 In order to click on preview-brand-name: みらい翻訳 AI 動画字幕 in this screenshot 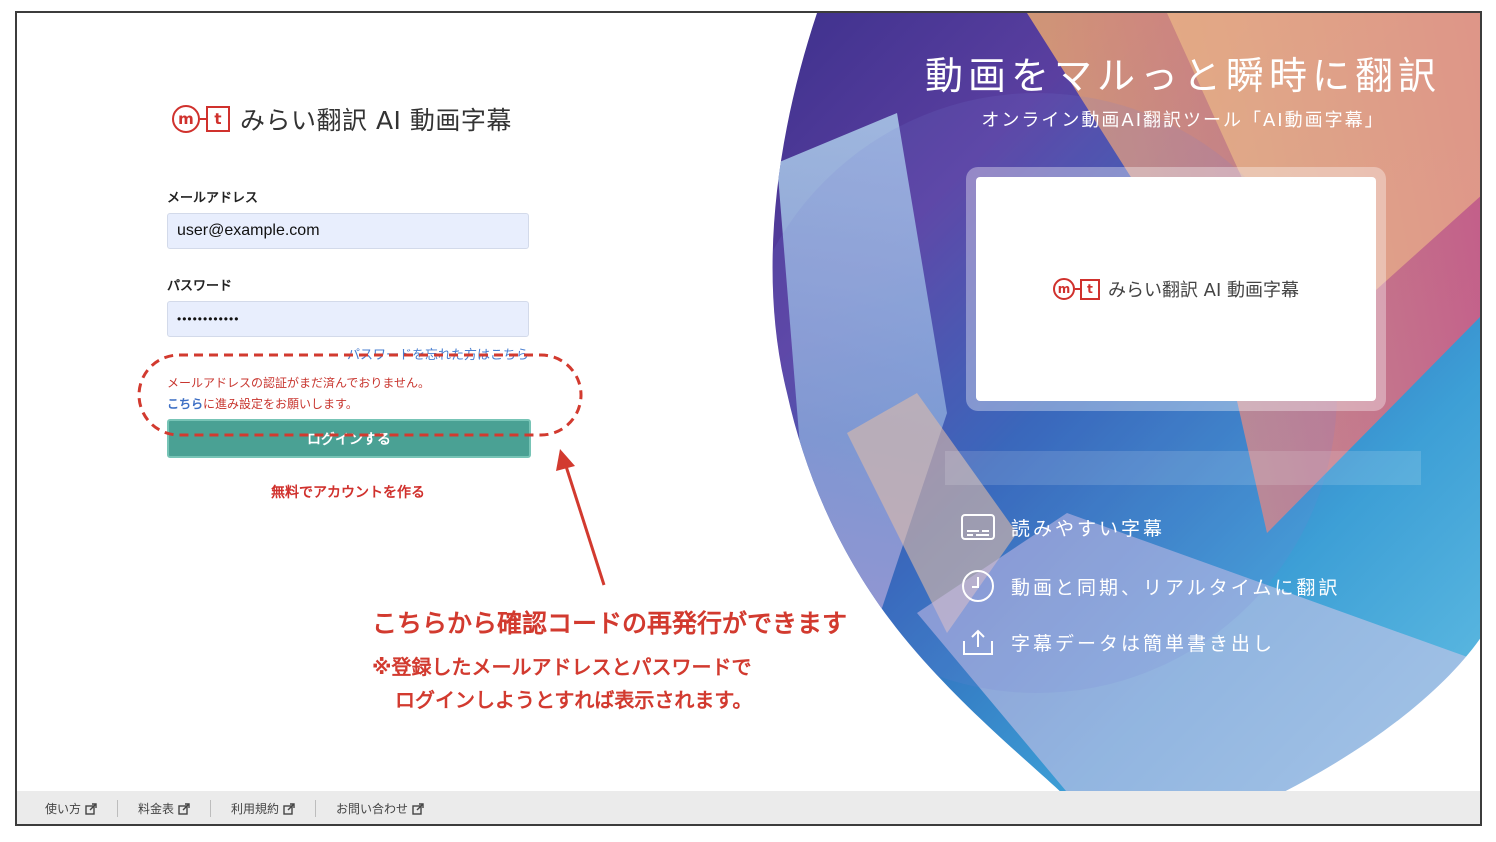, I will do `click(1203, 290)`.